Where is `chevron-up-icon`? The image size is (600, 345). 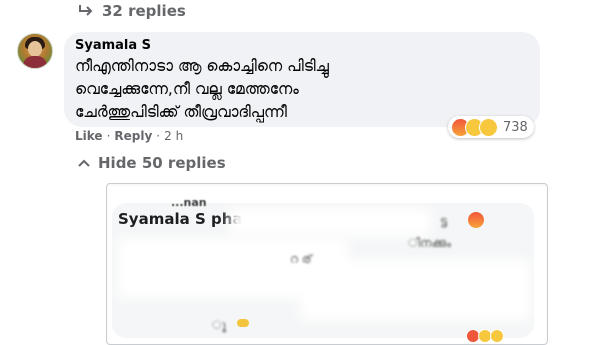
chevron-up-icon is located at coordinates (84, 163).